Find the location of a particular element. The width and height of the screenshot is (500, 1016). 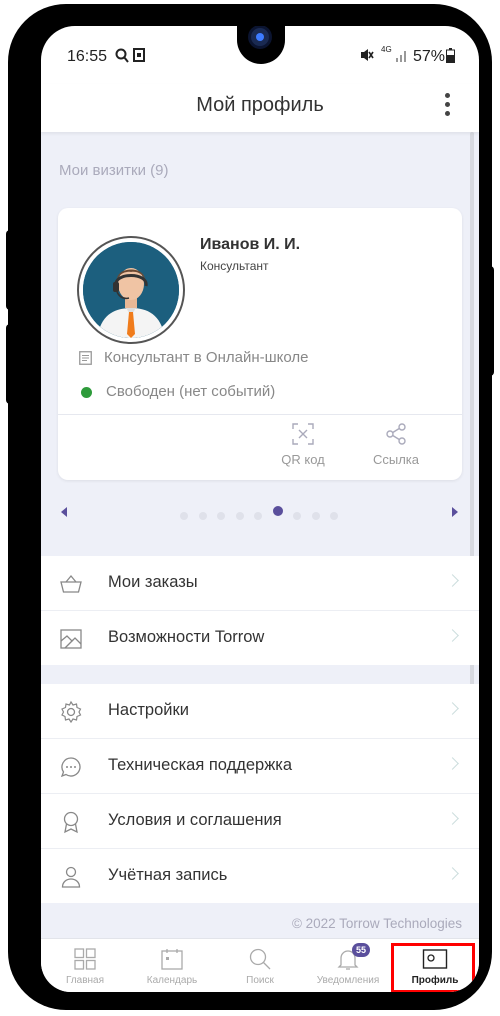

tab-label: Главная is located at coordinates (85, 980).